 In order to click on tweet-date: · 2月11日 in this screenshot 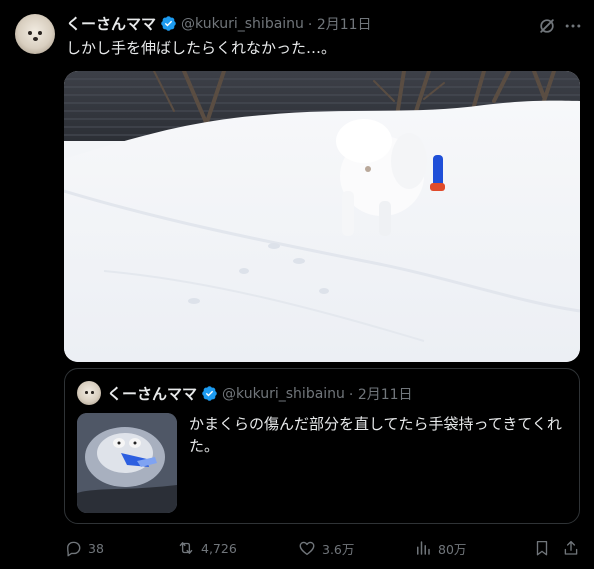, I will do `click(340, 24)`.